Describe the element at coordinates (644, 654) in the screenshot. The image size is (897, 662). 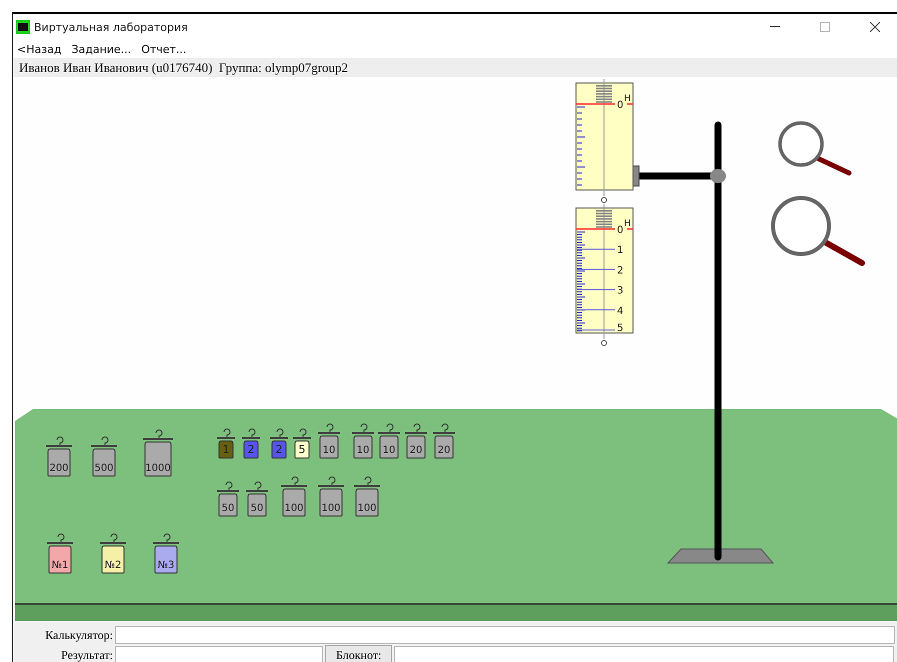
I see `notebook-field` at that location.